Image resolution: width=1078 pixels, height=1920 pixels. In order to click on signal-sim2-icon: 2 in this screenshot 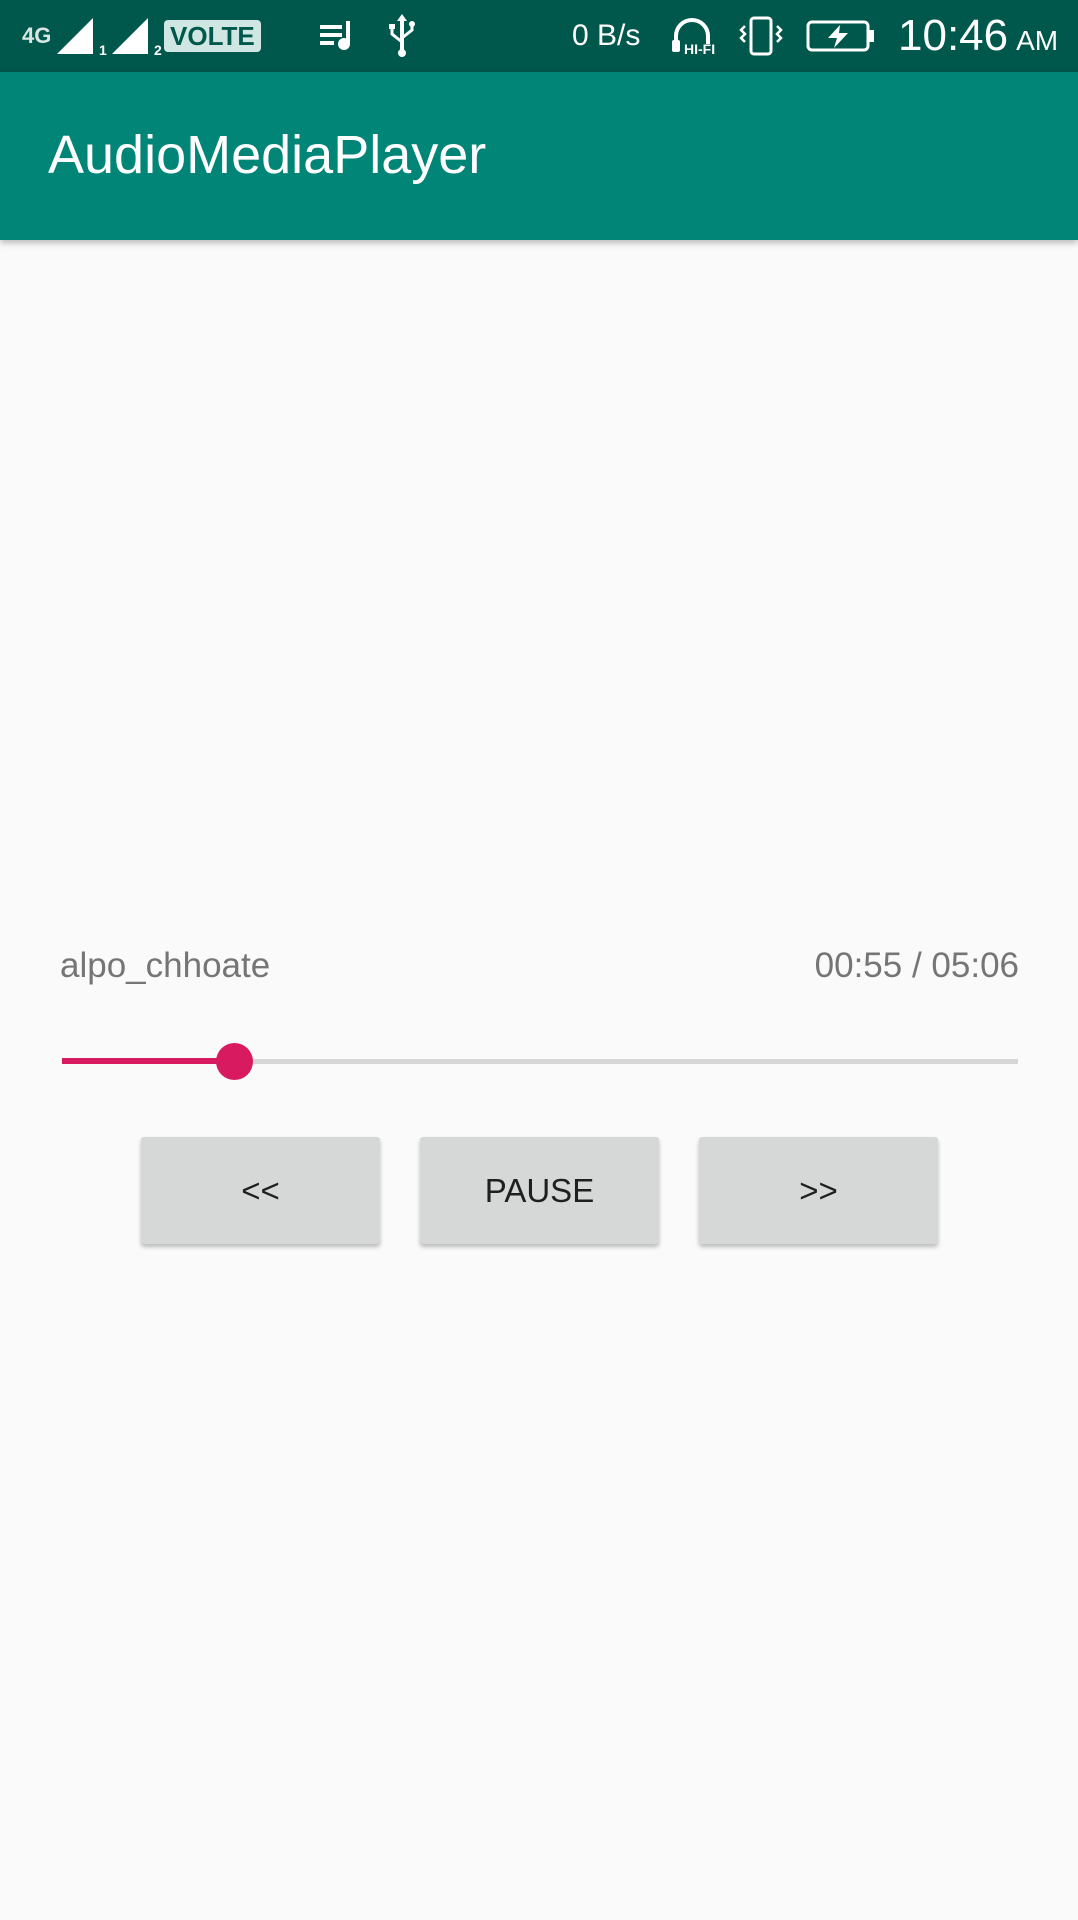, I will do `click(136, 36)`.